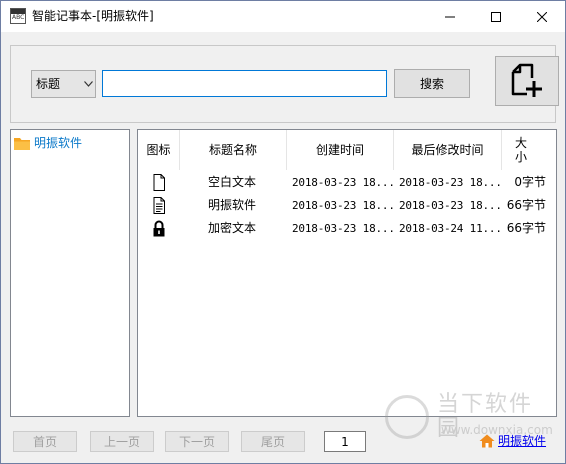 The image size is (566, 464). I want to click on maximize-button, so click(496, 16).